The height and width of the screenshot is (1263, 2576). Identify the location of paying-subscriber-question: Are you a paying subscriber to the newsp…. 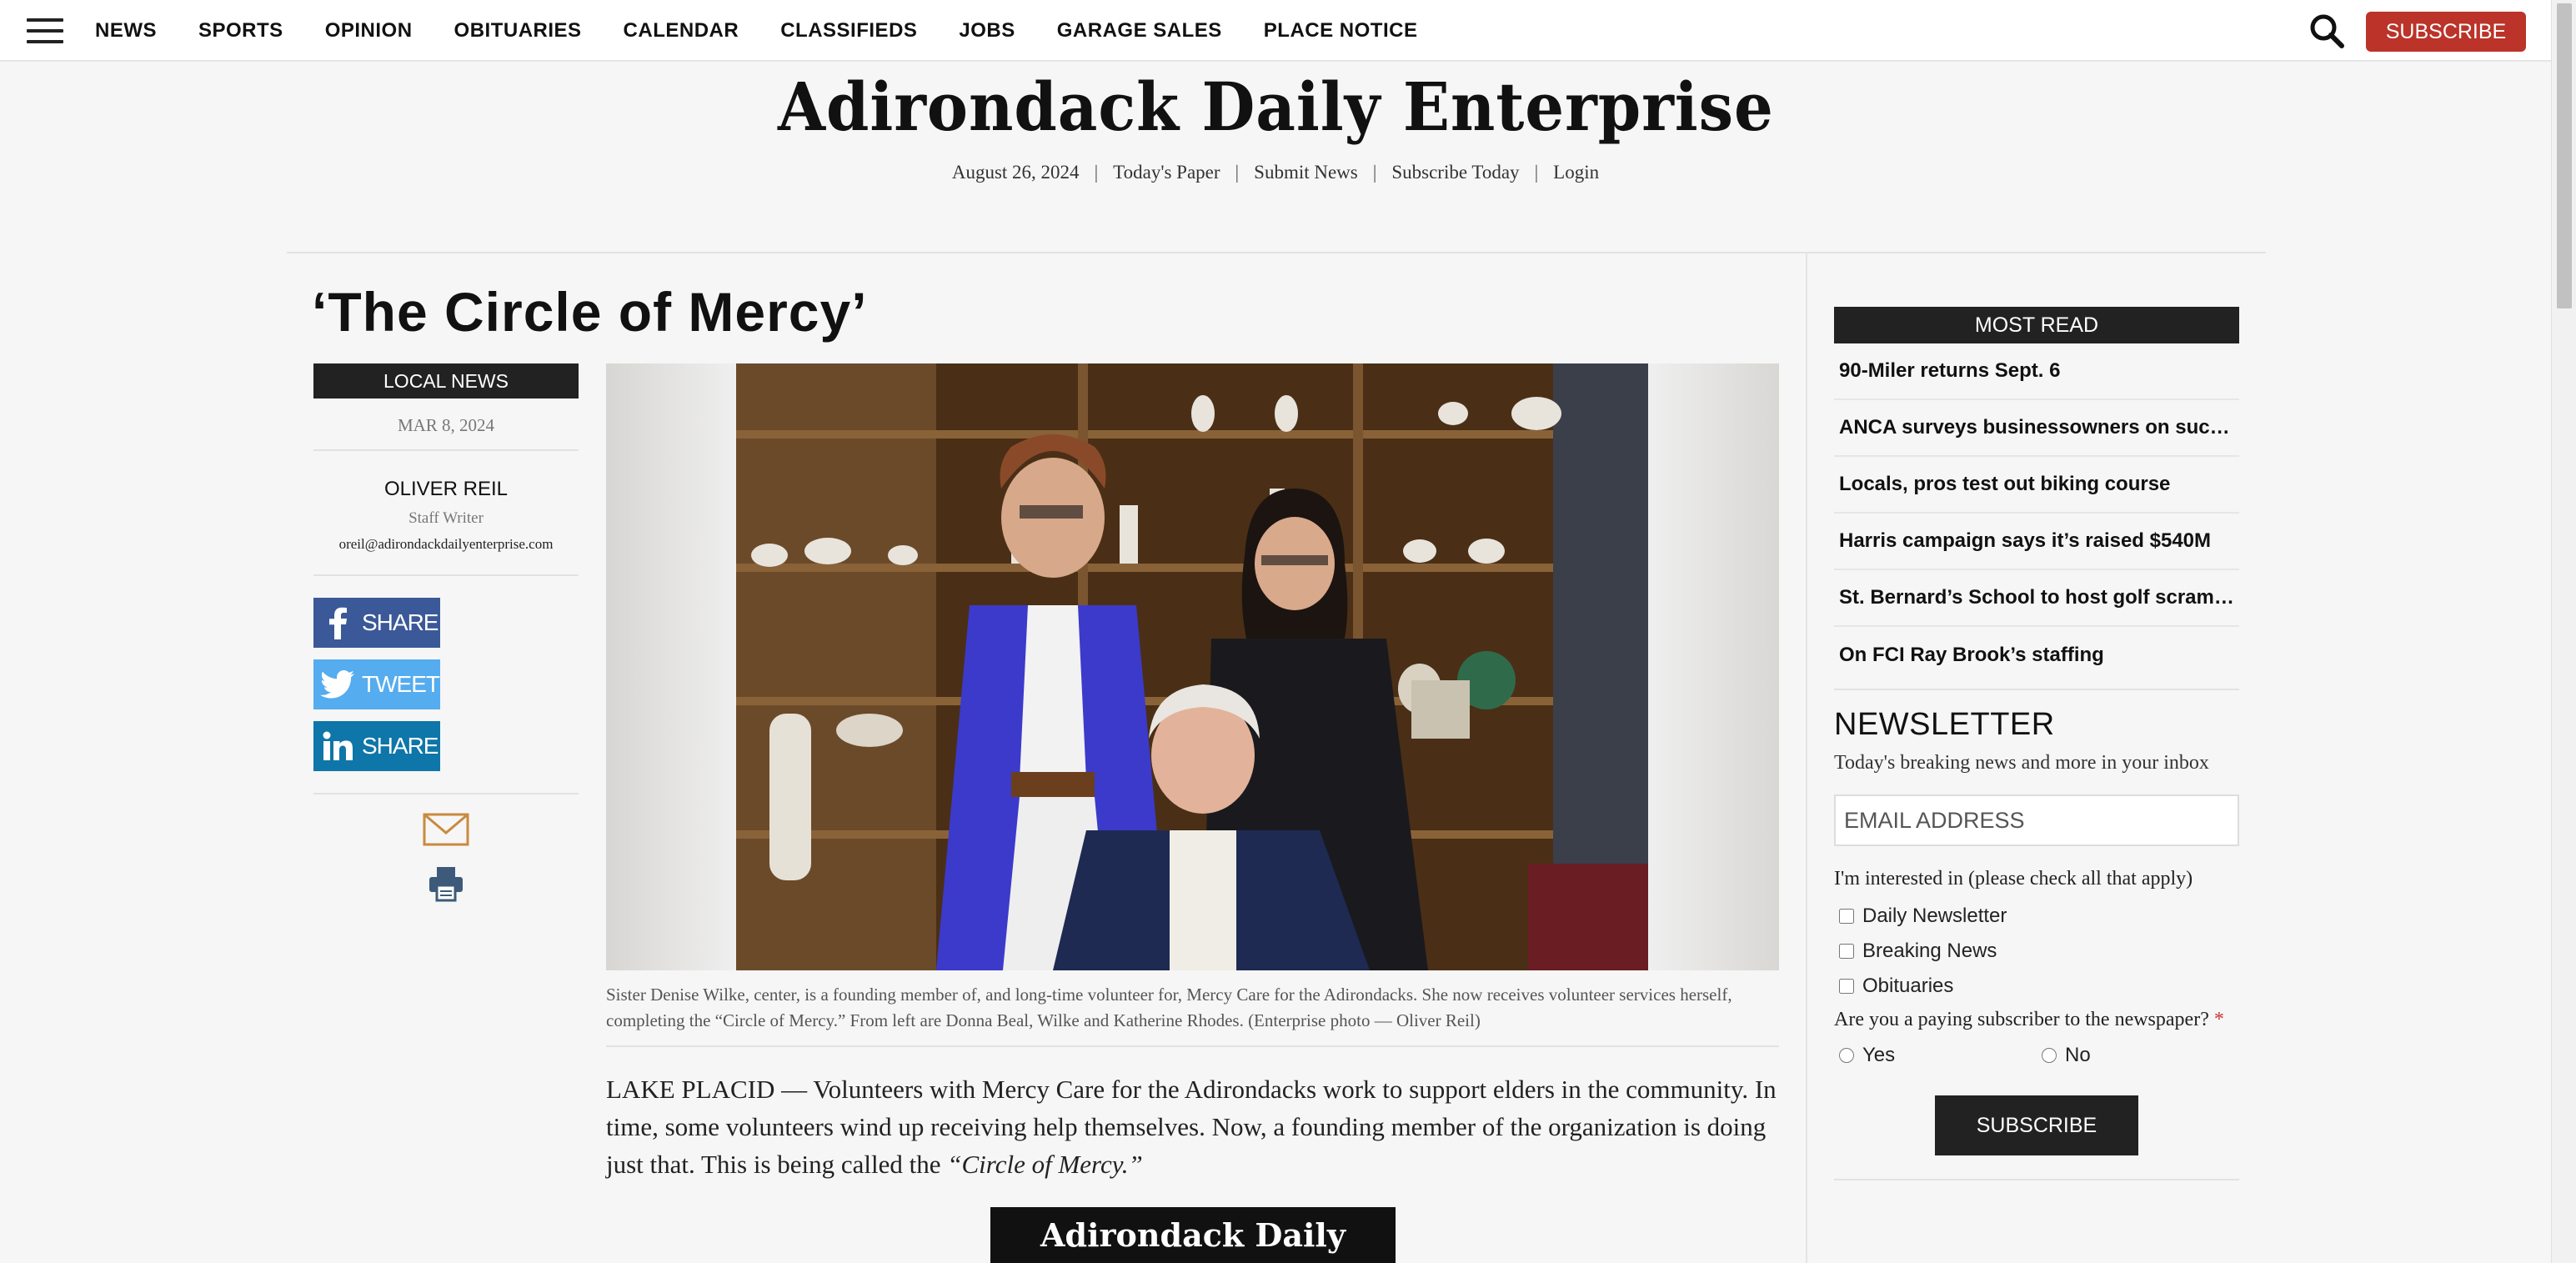
(2036, 1019).